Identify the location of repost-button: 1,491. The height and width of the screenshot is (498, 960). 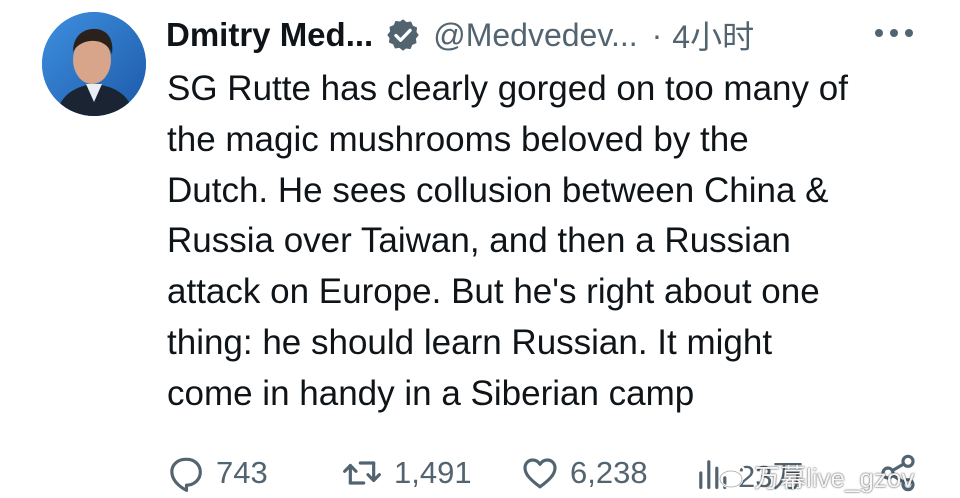
(406, 473).